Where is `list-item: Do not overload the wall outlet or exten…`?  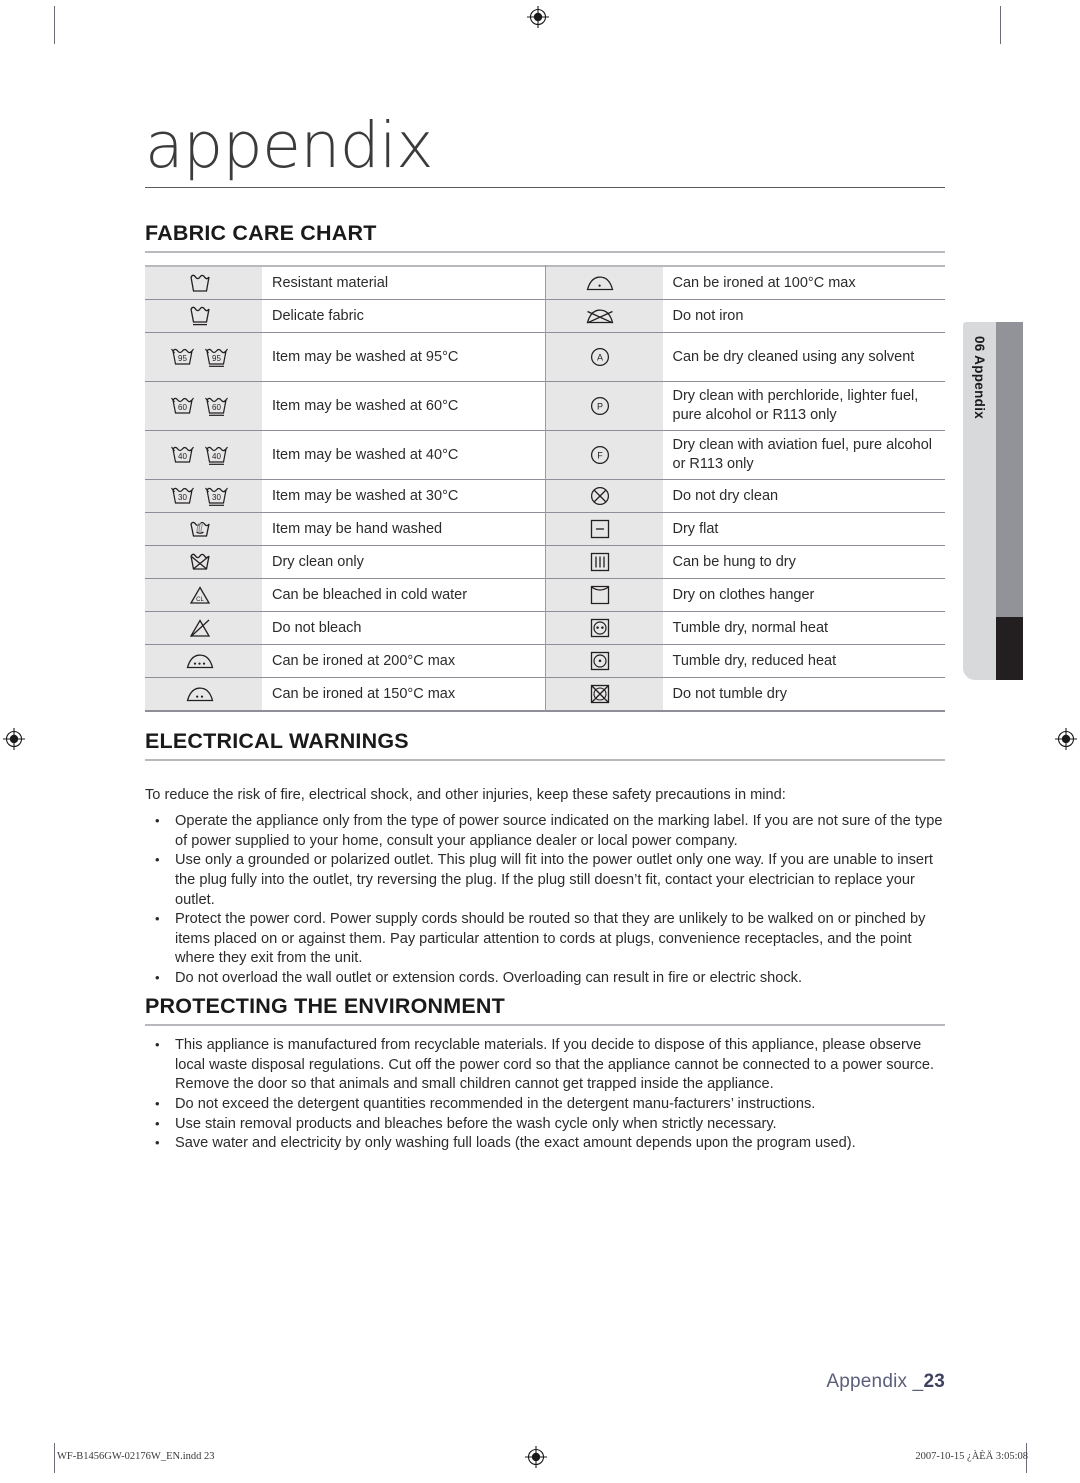
list-item: Do not overload the wall outlet or exten… is located at coordinates (545, 979).